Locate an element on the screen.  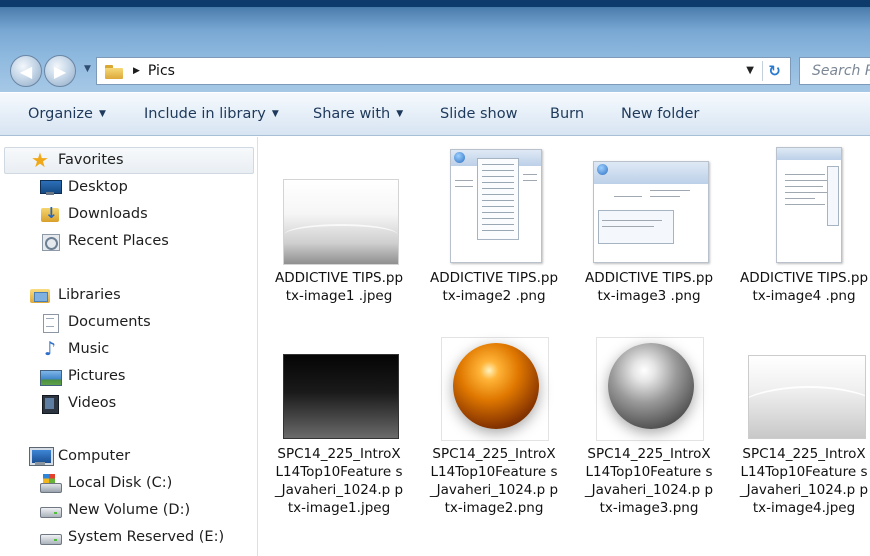
back-button: ◀ is located at coordinates (26, 71).